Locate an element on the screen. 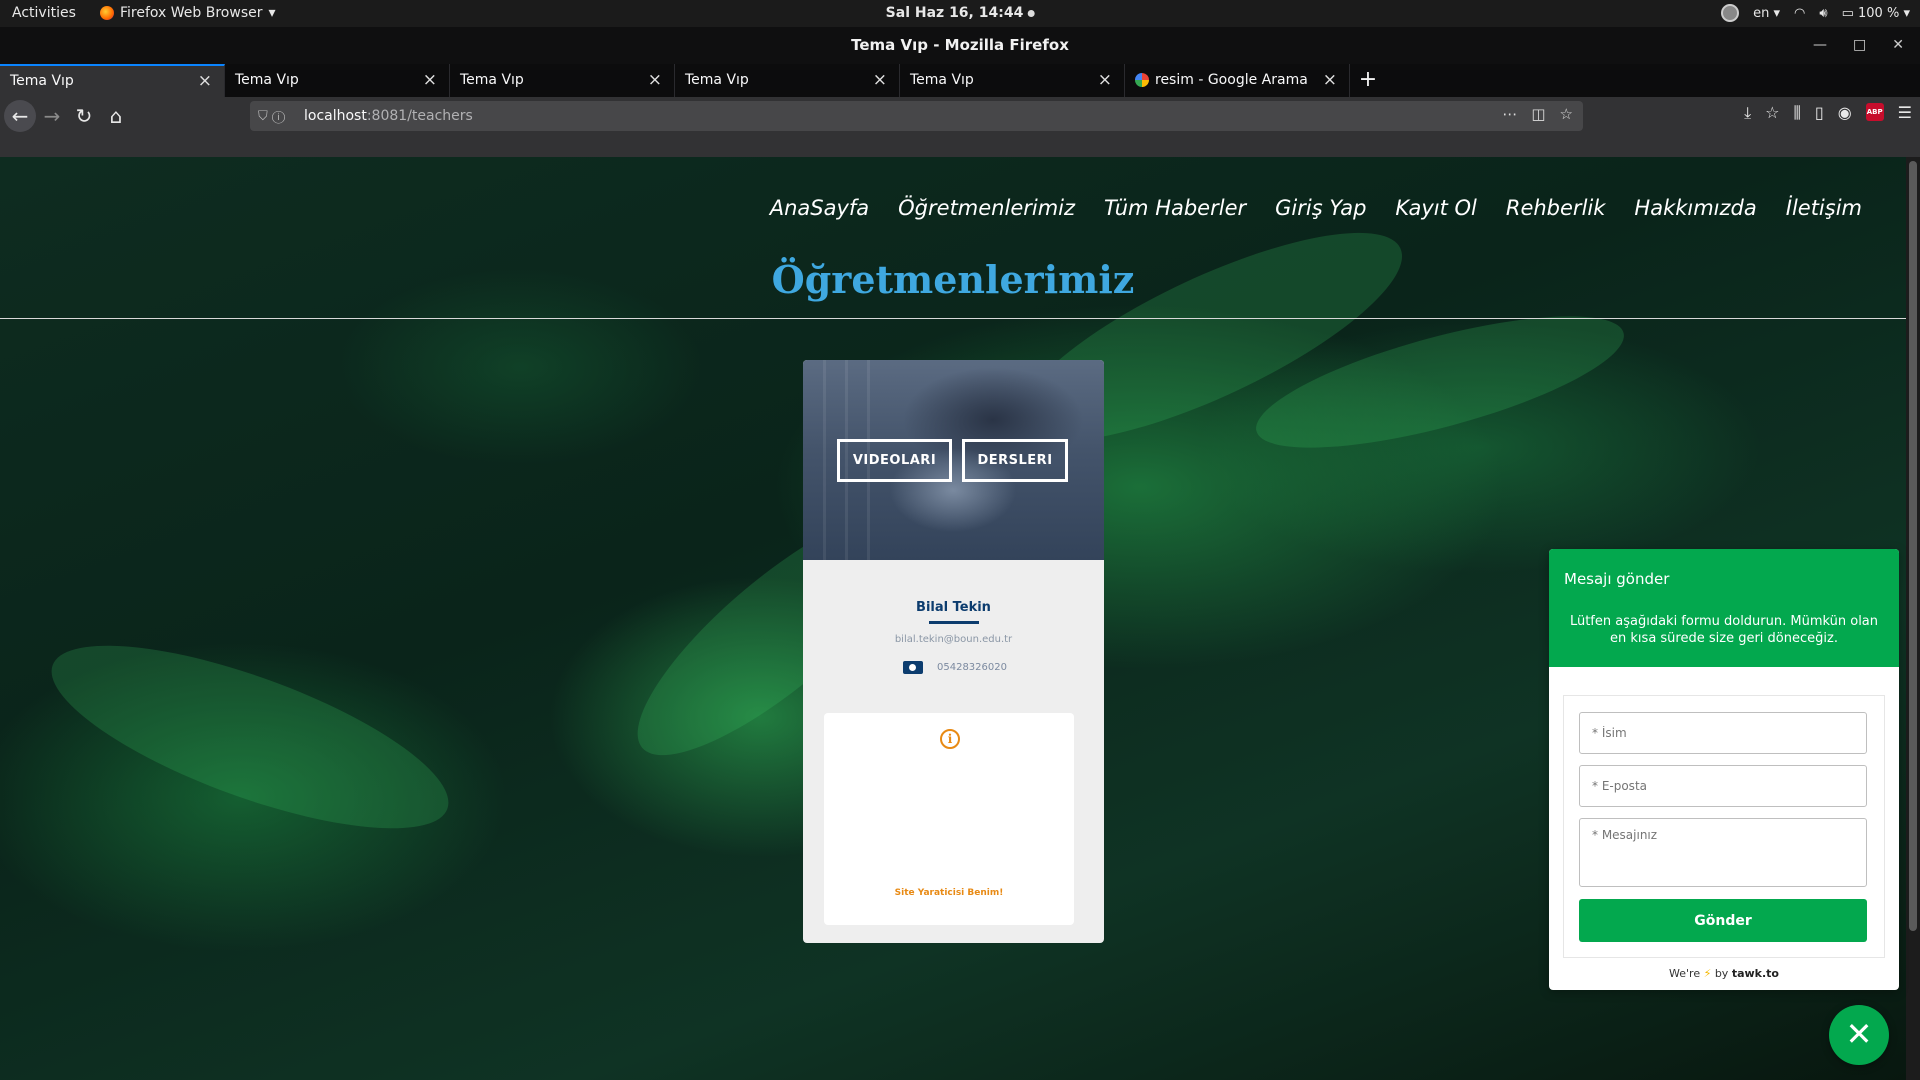  sidebar-icon: ▯ is located at coordinates (1819, 113).